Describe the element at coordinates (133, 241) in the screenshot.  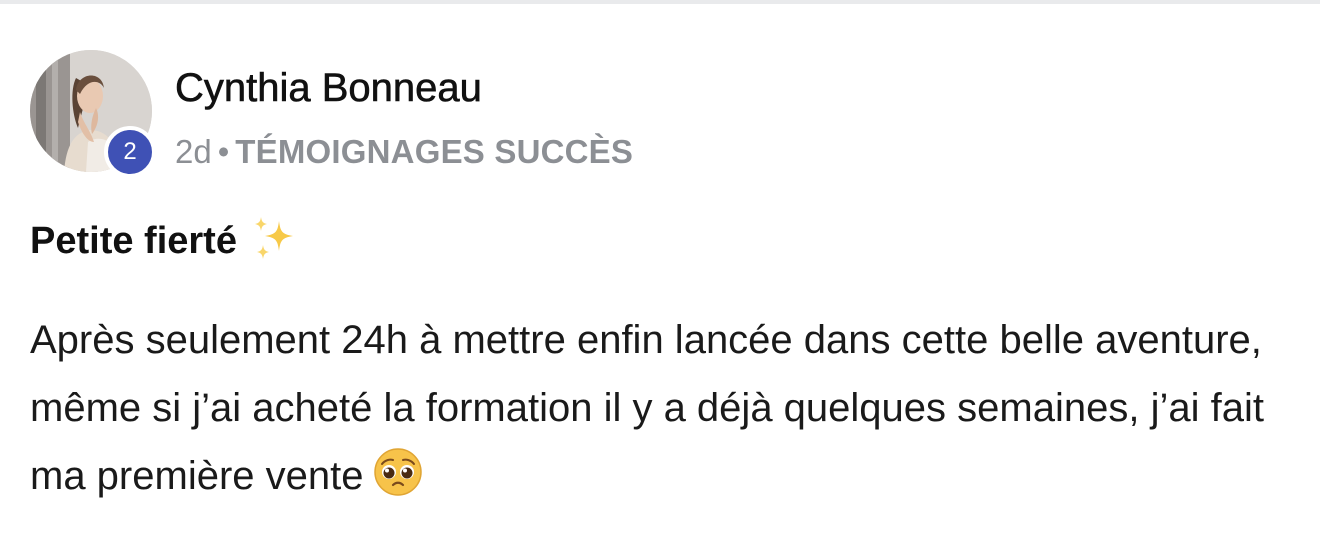
I see `post-title-text: Petite fierté` at that location.